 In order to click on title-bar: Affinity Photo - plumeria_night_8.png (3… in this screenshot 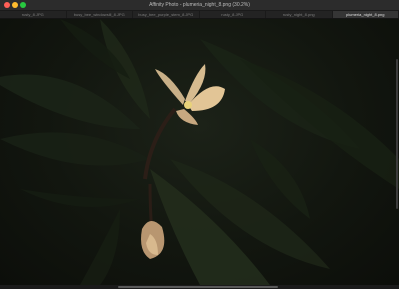, I will do `click(199, 5)`.